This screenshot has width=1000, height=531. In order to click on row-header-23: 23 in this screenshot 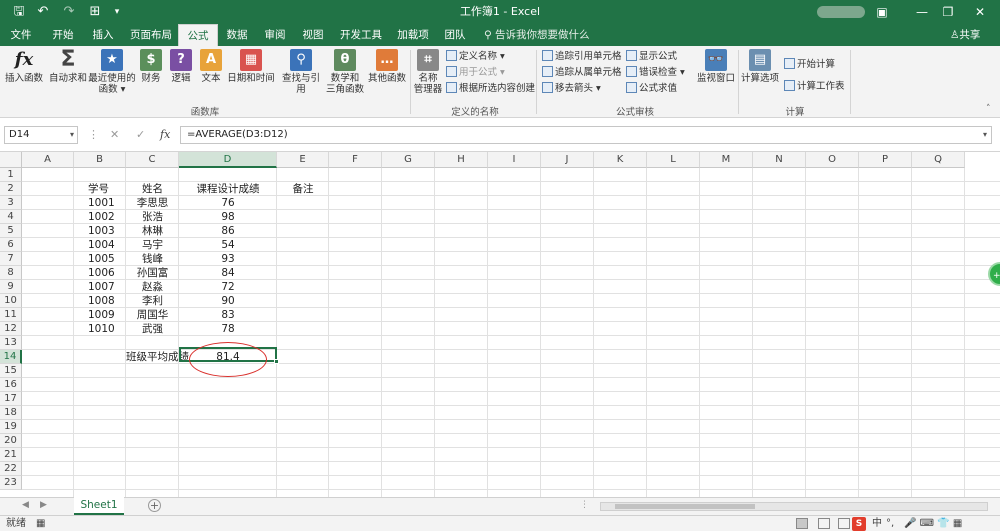, I will do `click(11, 483)`.